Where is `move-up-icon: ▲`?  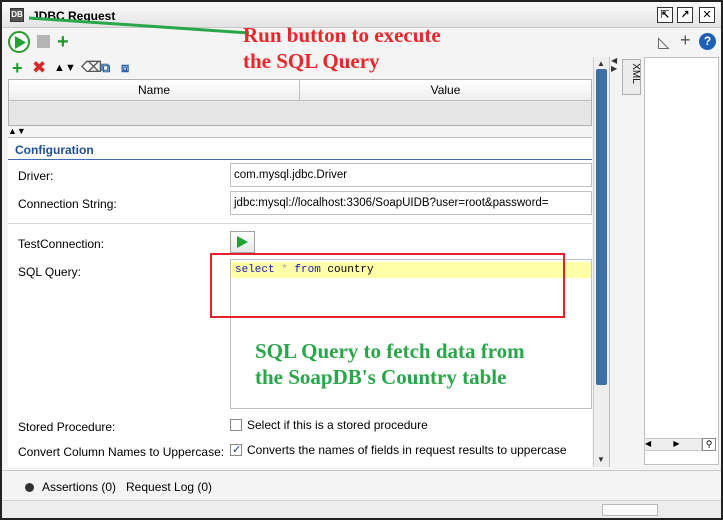 move-up-icon: ▲ is located at coordinates (59, 68).